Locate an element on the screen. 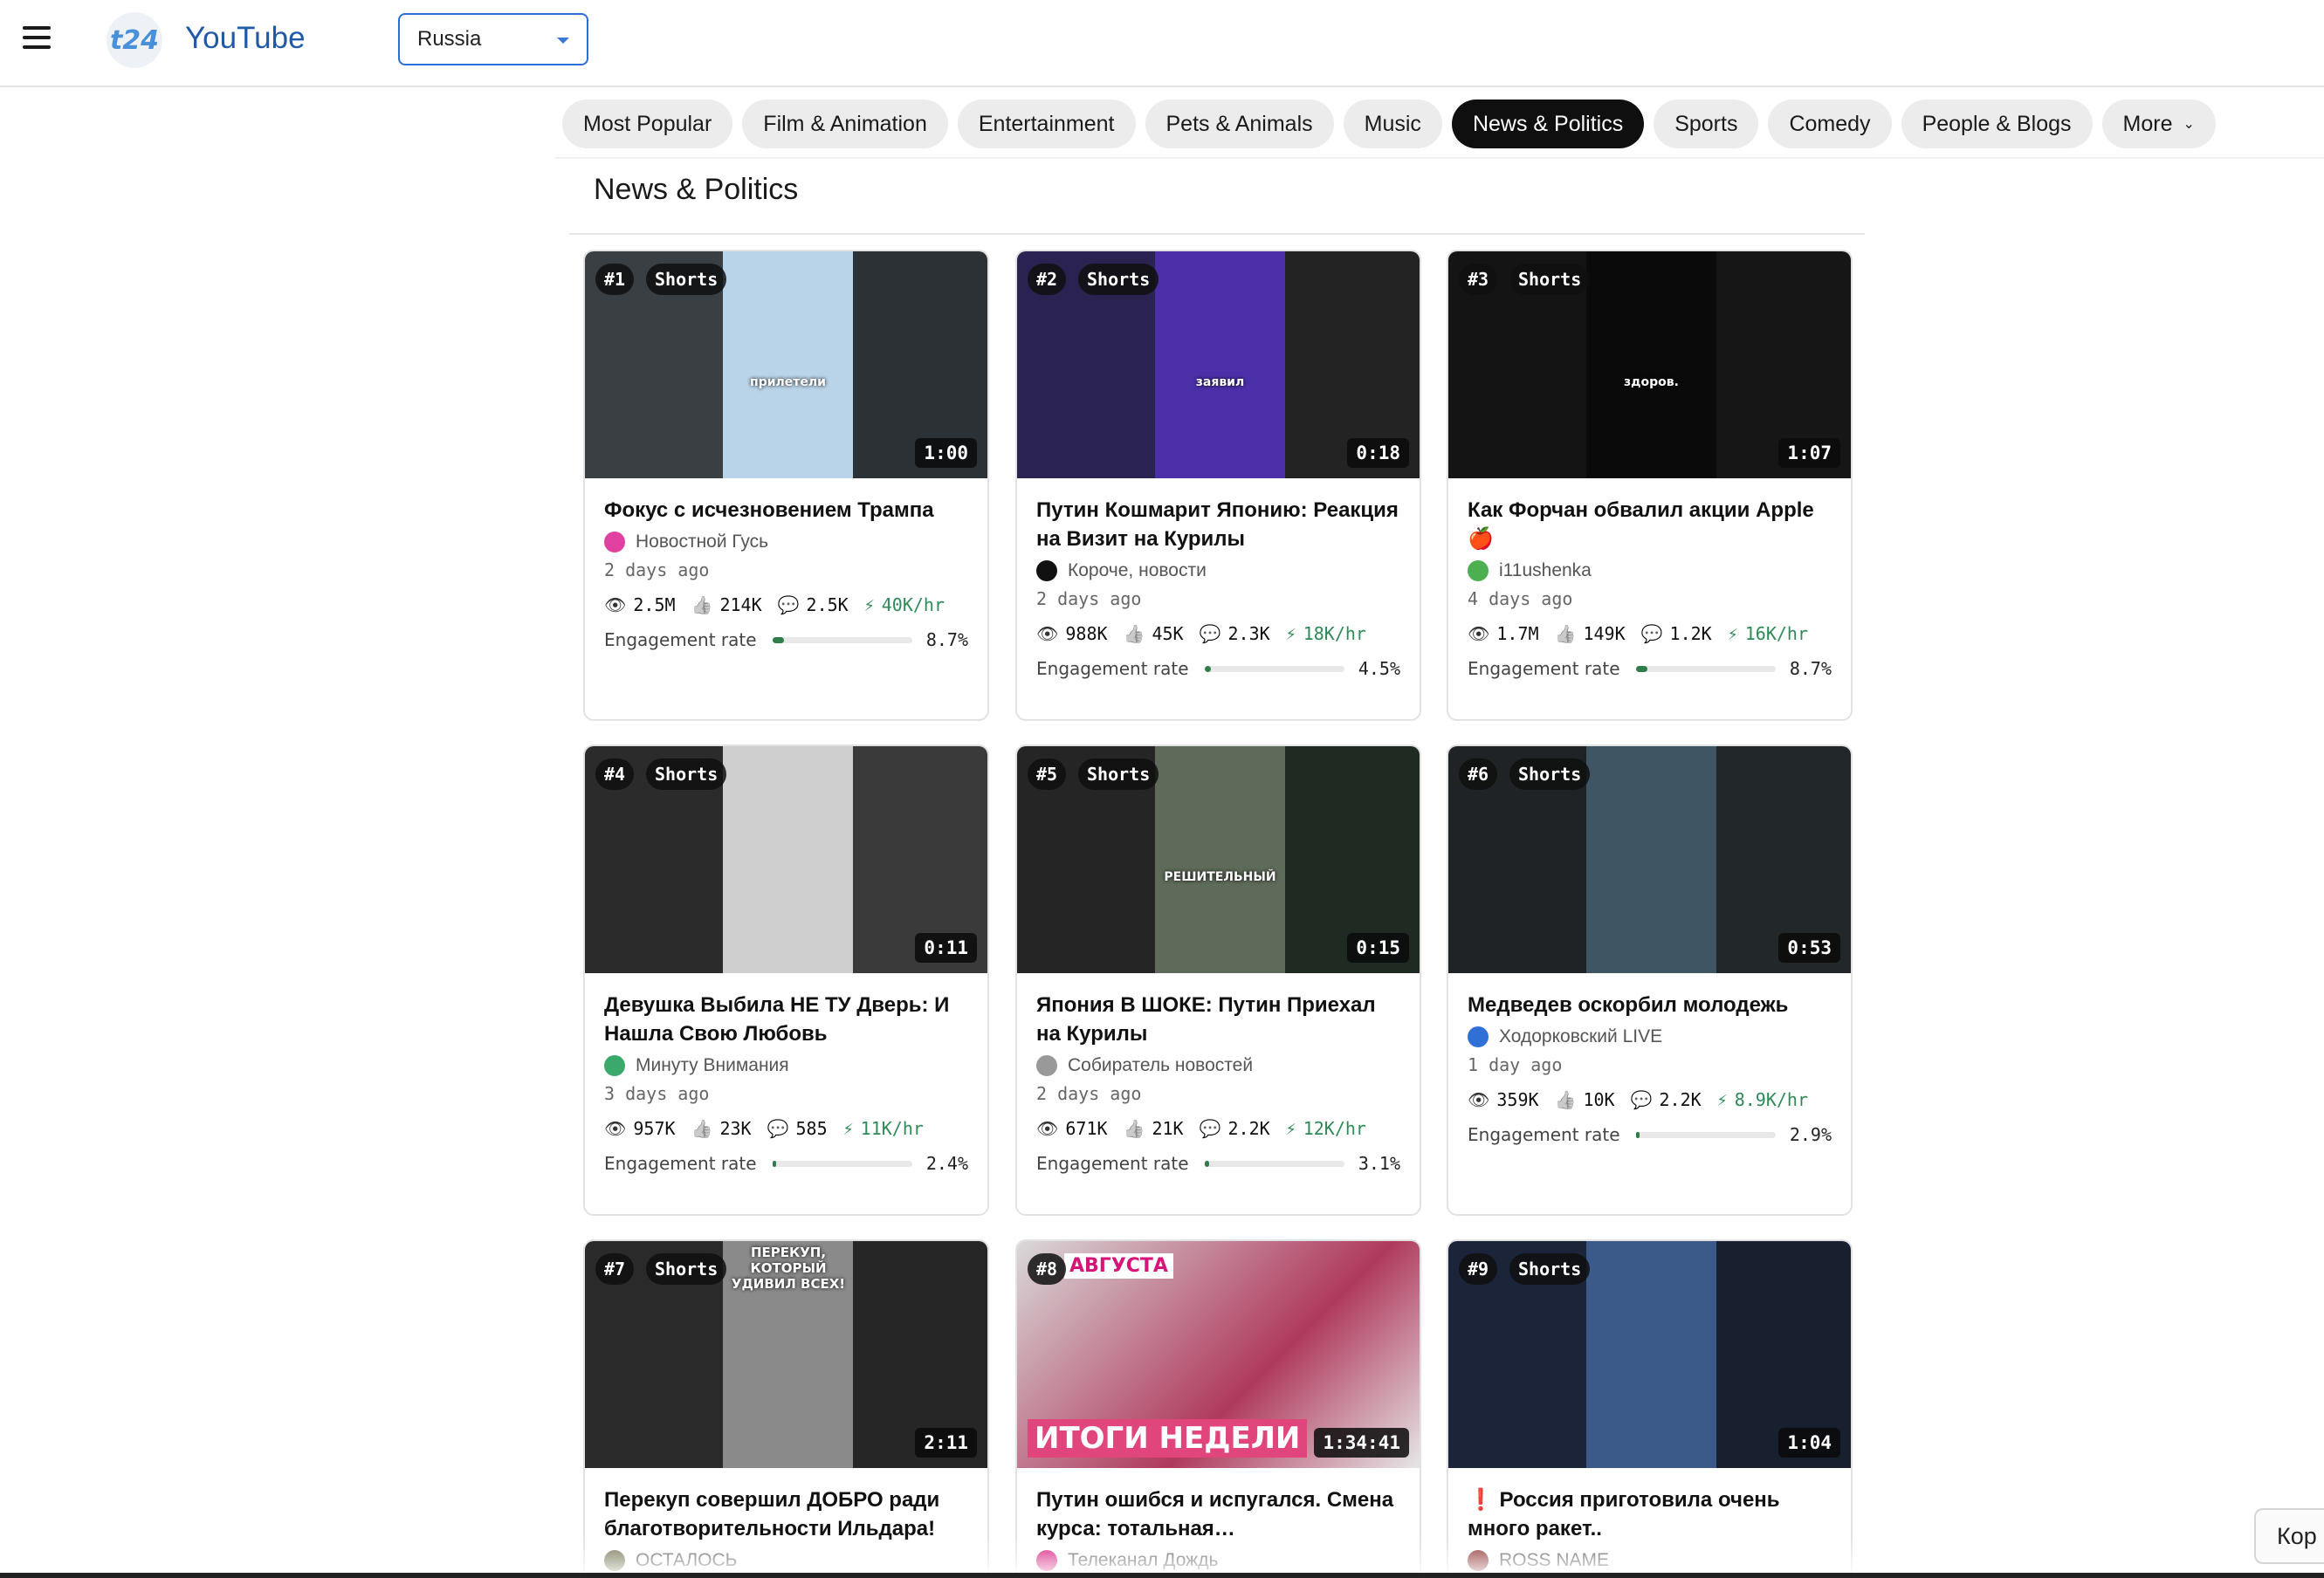  category-chip-active: News & Politics is located at coordinates (1548, 123).